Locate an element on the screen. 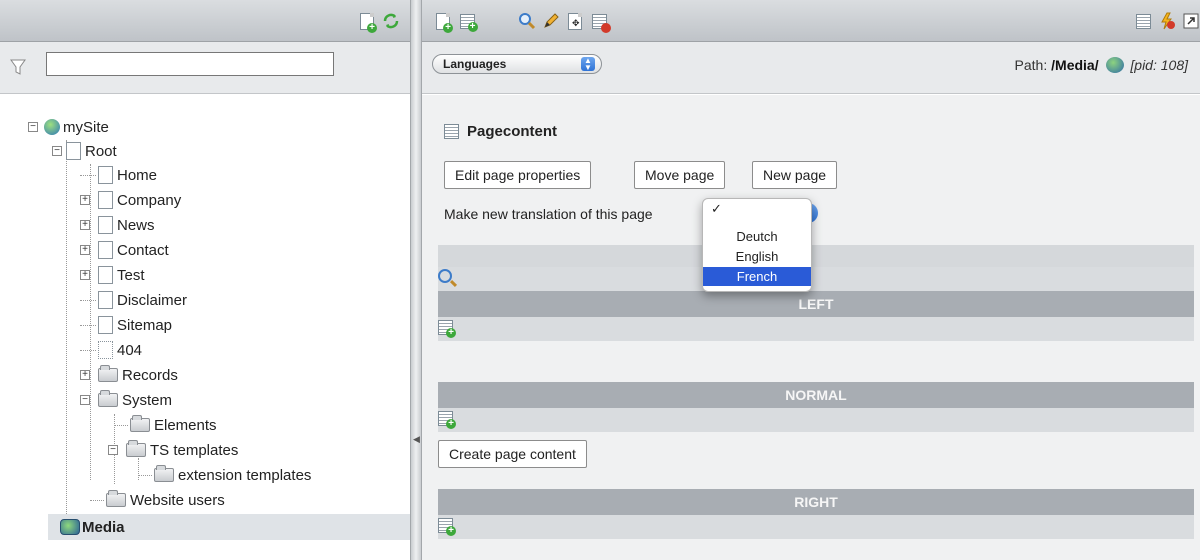 The image size is (1200, 560). open-new-window-icon is located at coordinates (1191, 21).